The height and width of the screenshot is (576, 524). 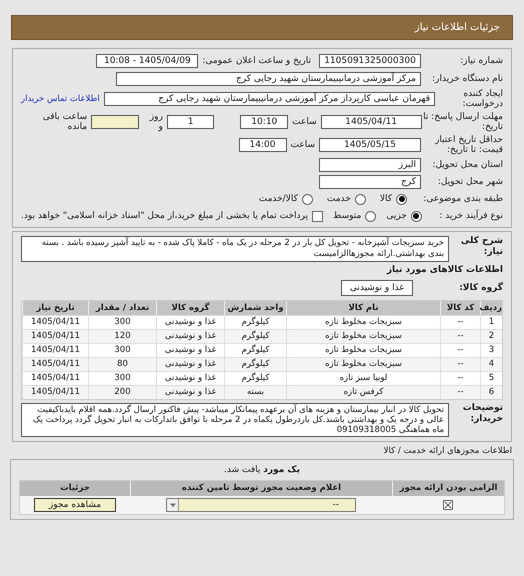 I want to click on column-header: جزئیات, so click(x=75, y=488).